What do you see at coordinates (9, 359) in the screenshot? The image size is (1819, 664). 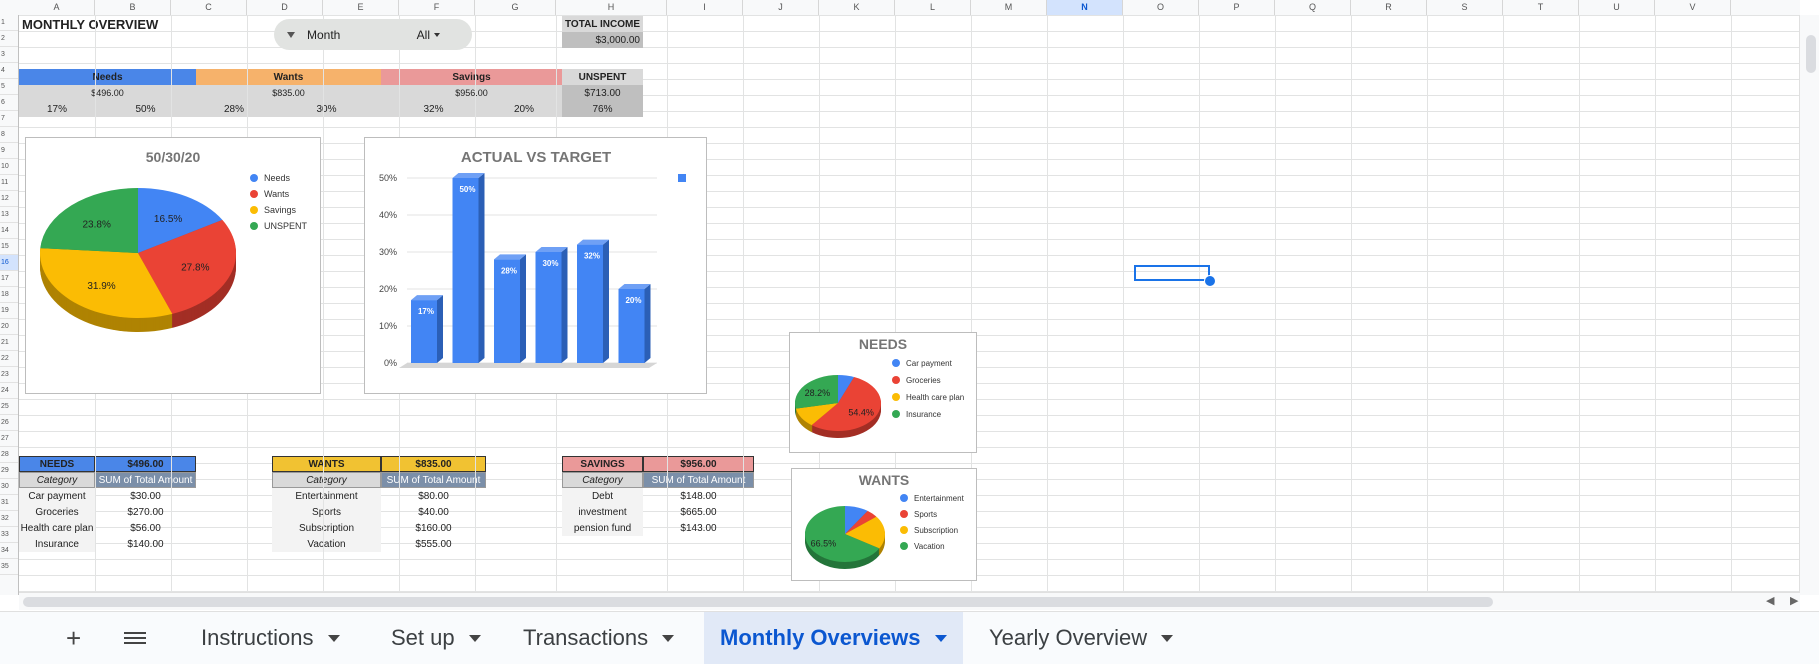 I see `row-header-22: 22` at bounding box center [9, 359].